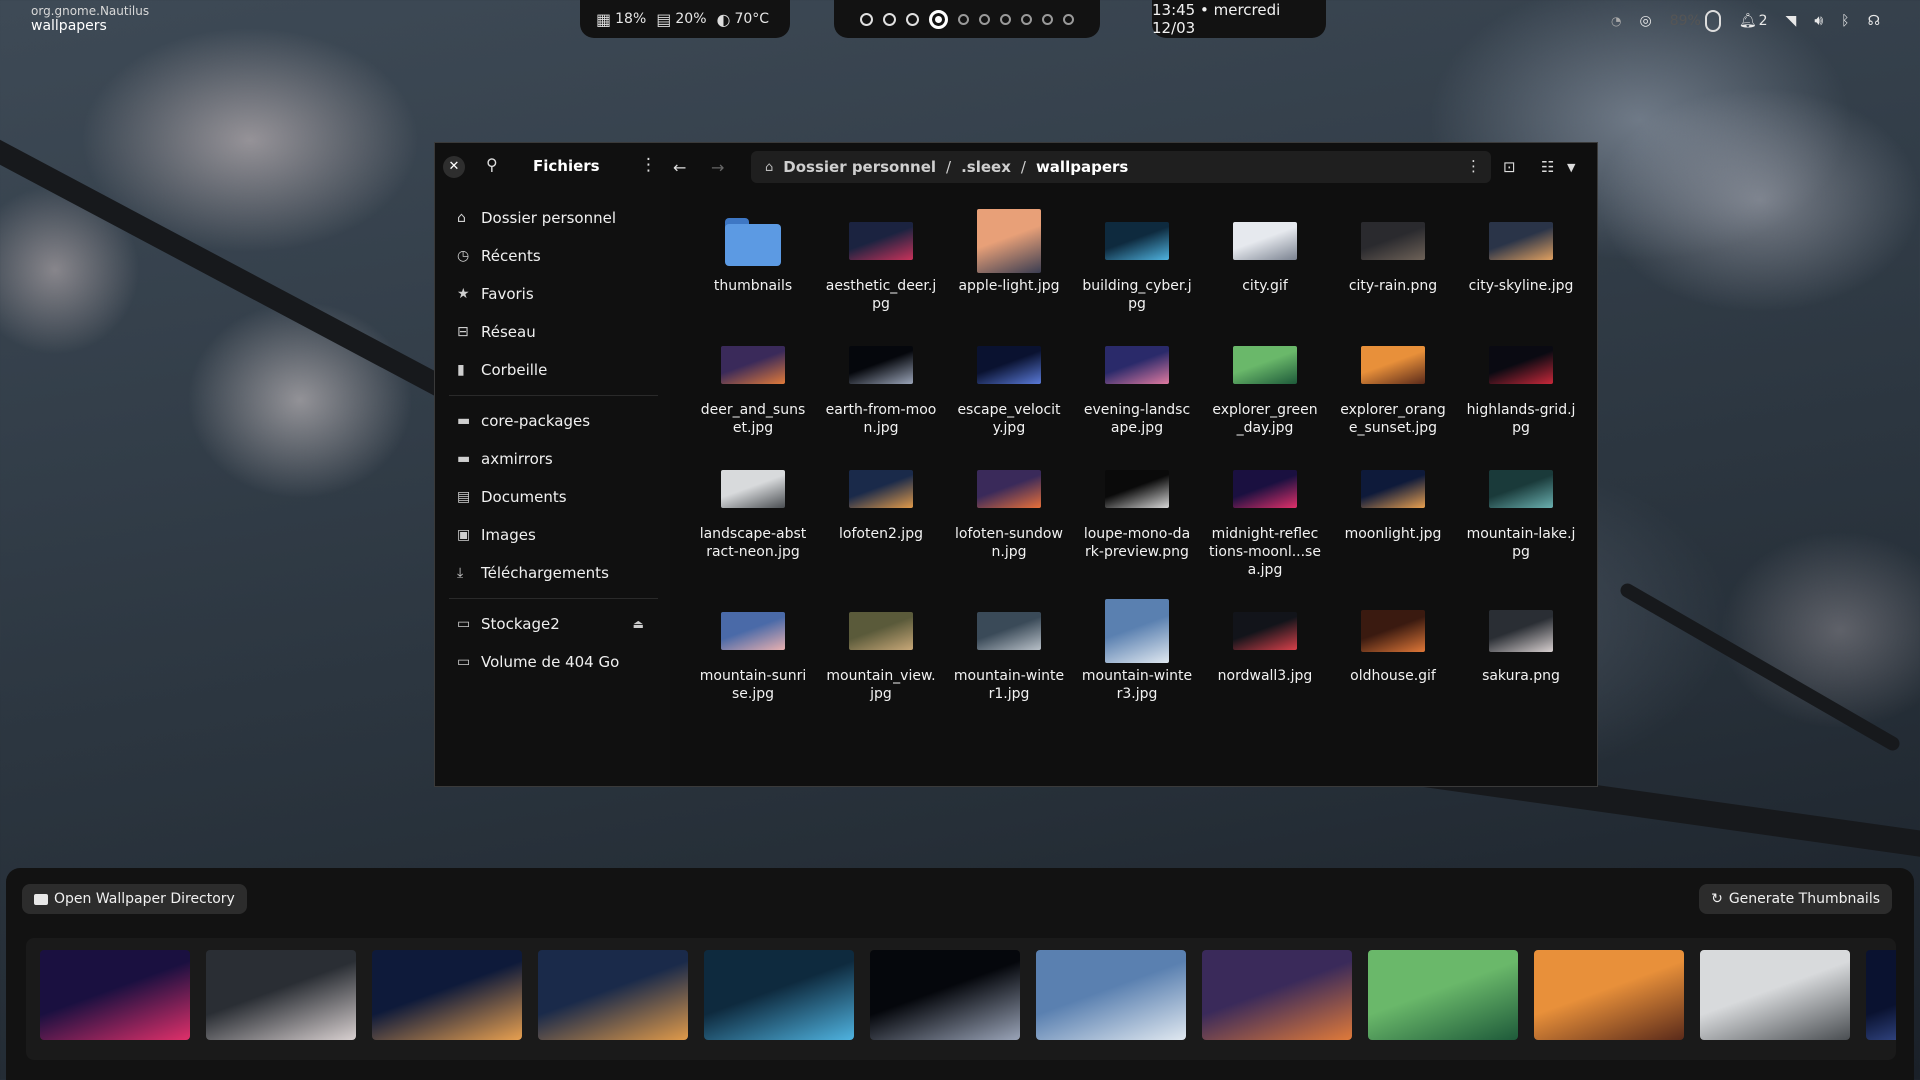 This screenshot has height=1080, width=1920. I want to click on background-branch, so click(1760, 667).